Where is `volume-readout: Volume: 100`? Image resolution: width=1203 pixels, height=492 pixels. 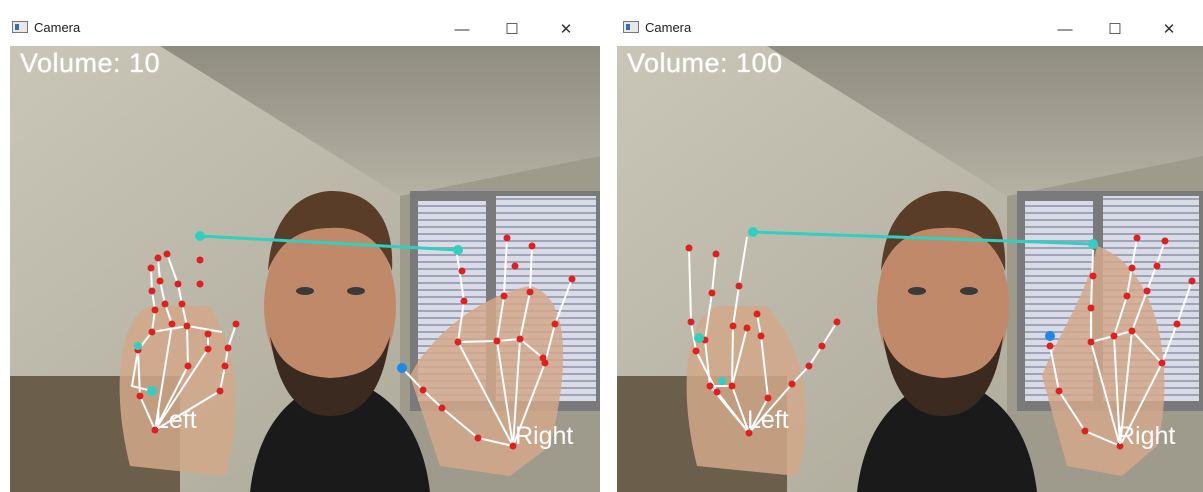
volume-readout: Volume: 100 is located at coordinates (705, 63).